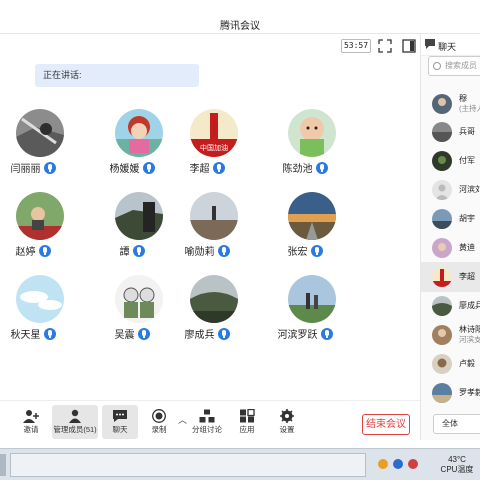 The width and height of the screenshot is (480, 480). I want to click on member-list-item: 穆 (主持人, so click(450, 104).